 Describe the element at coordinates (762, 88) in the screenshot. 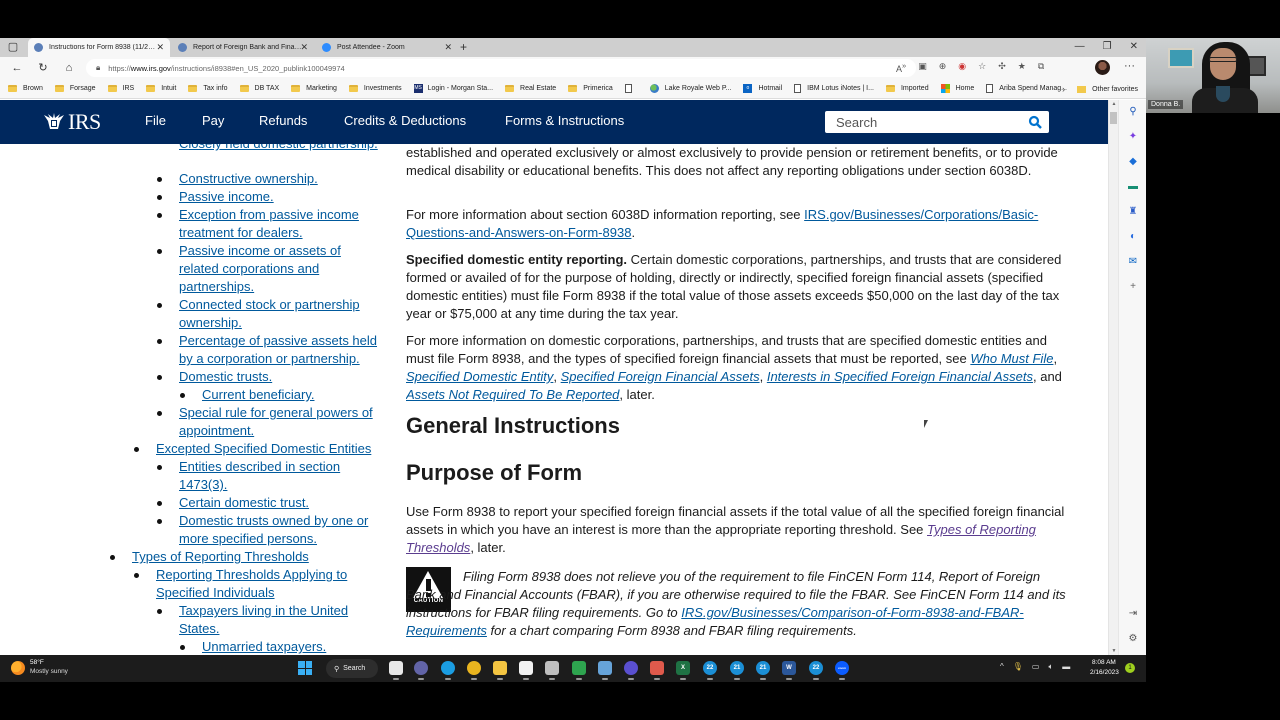

I see `bookmark-item: o Hotmail` at that location.